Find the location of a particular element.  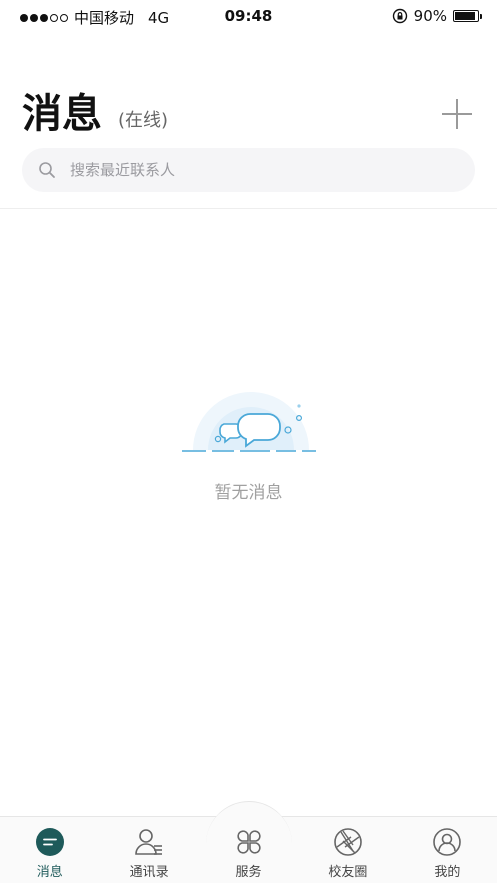

page-title: 消息 is located at coordinates (62, 114).